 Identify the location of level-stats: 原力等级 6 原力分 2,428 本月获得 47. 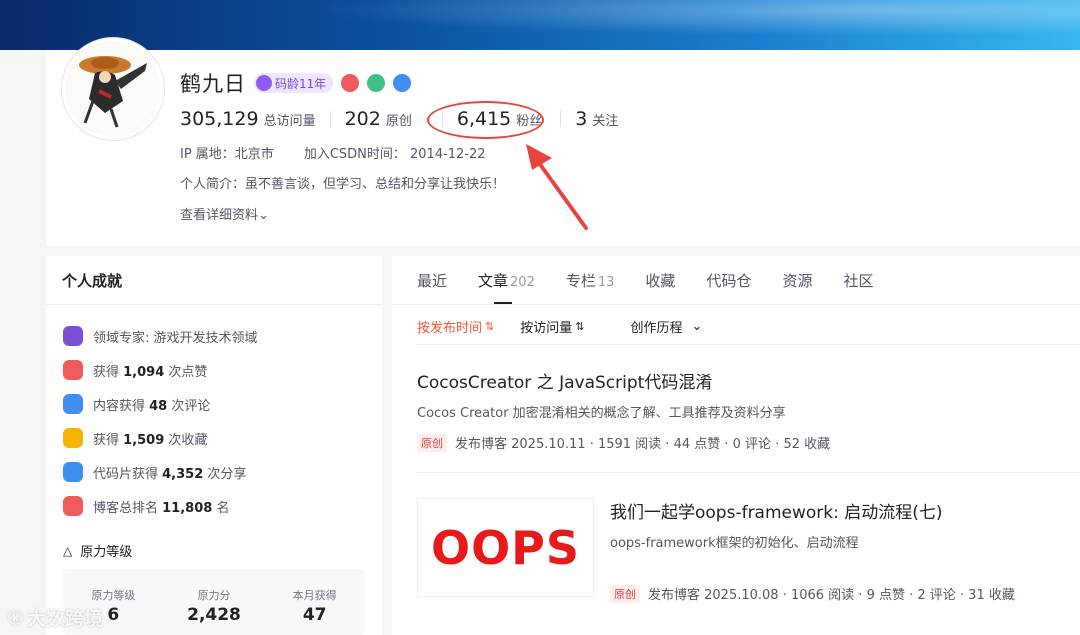
(214, 602).